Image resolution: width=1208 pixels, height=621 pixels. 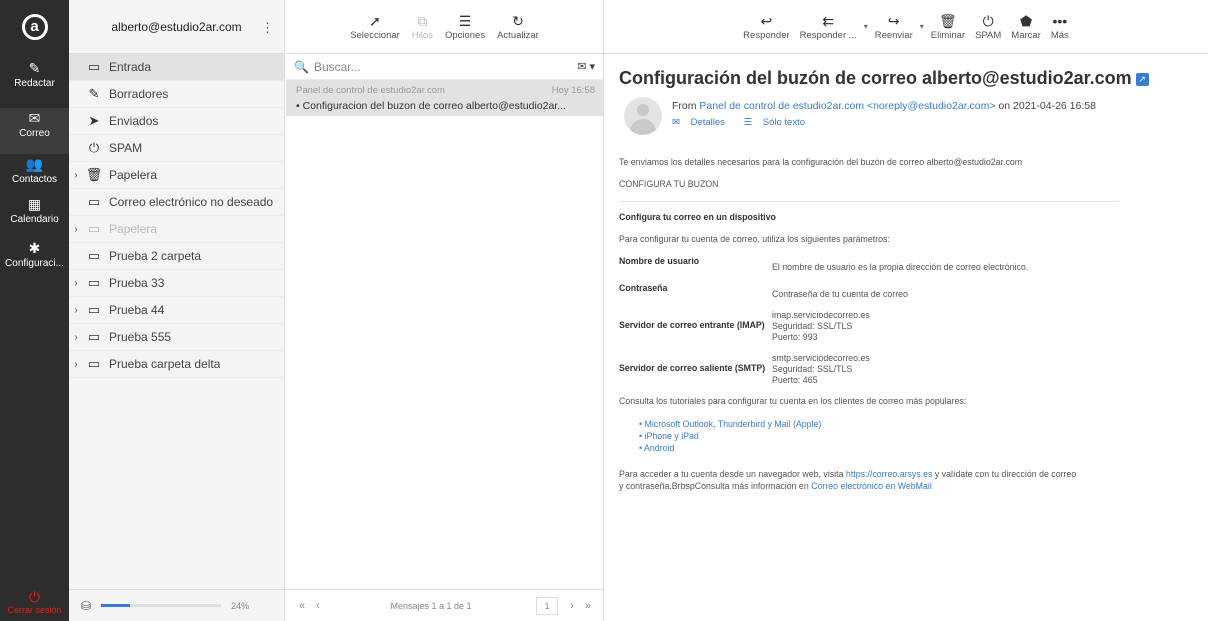 I want to click on lines-icon: ☰, so click(x=748, y=122).